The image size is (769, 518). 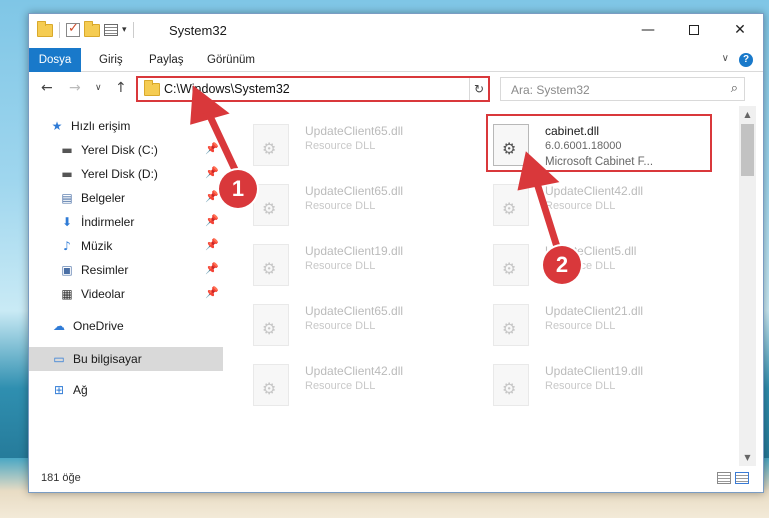 I want to click on properties-icon, so click(x=111, y=30).